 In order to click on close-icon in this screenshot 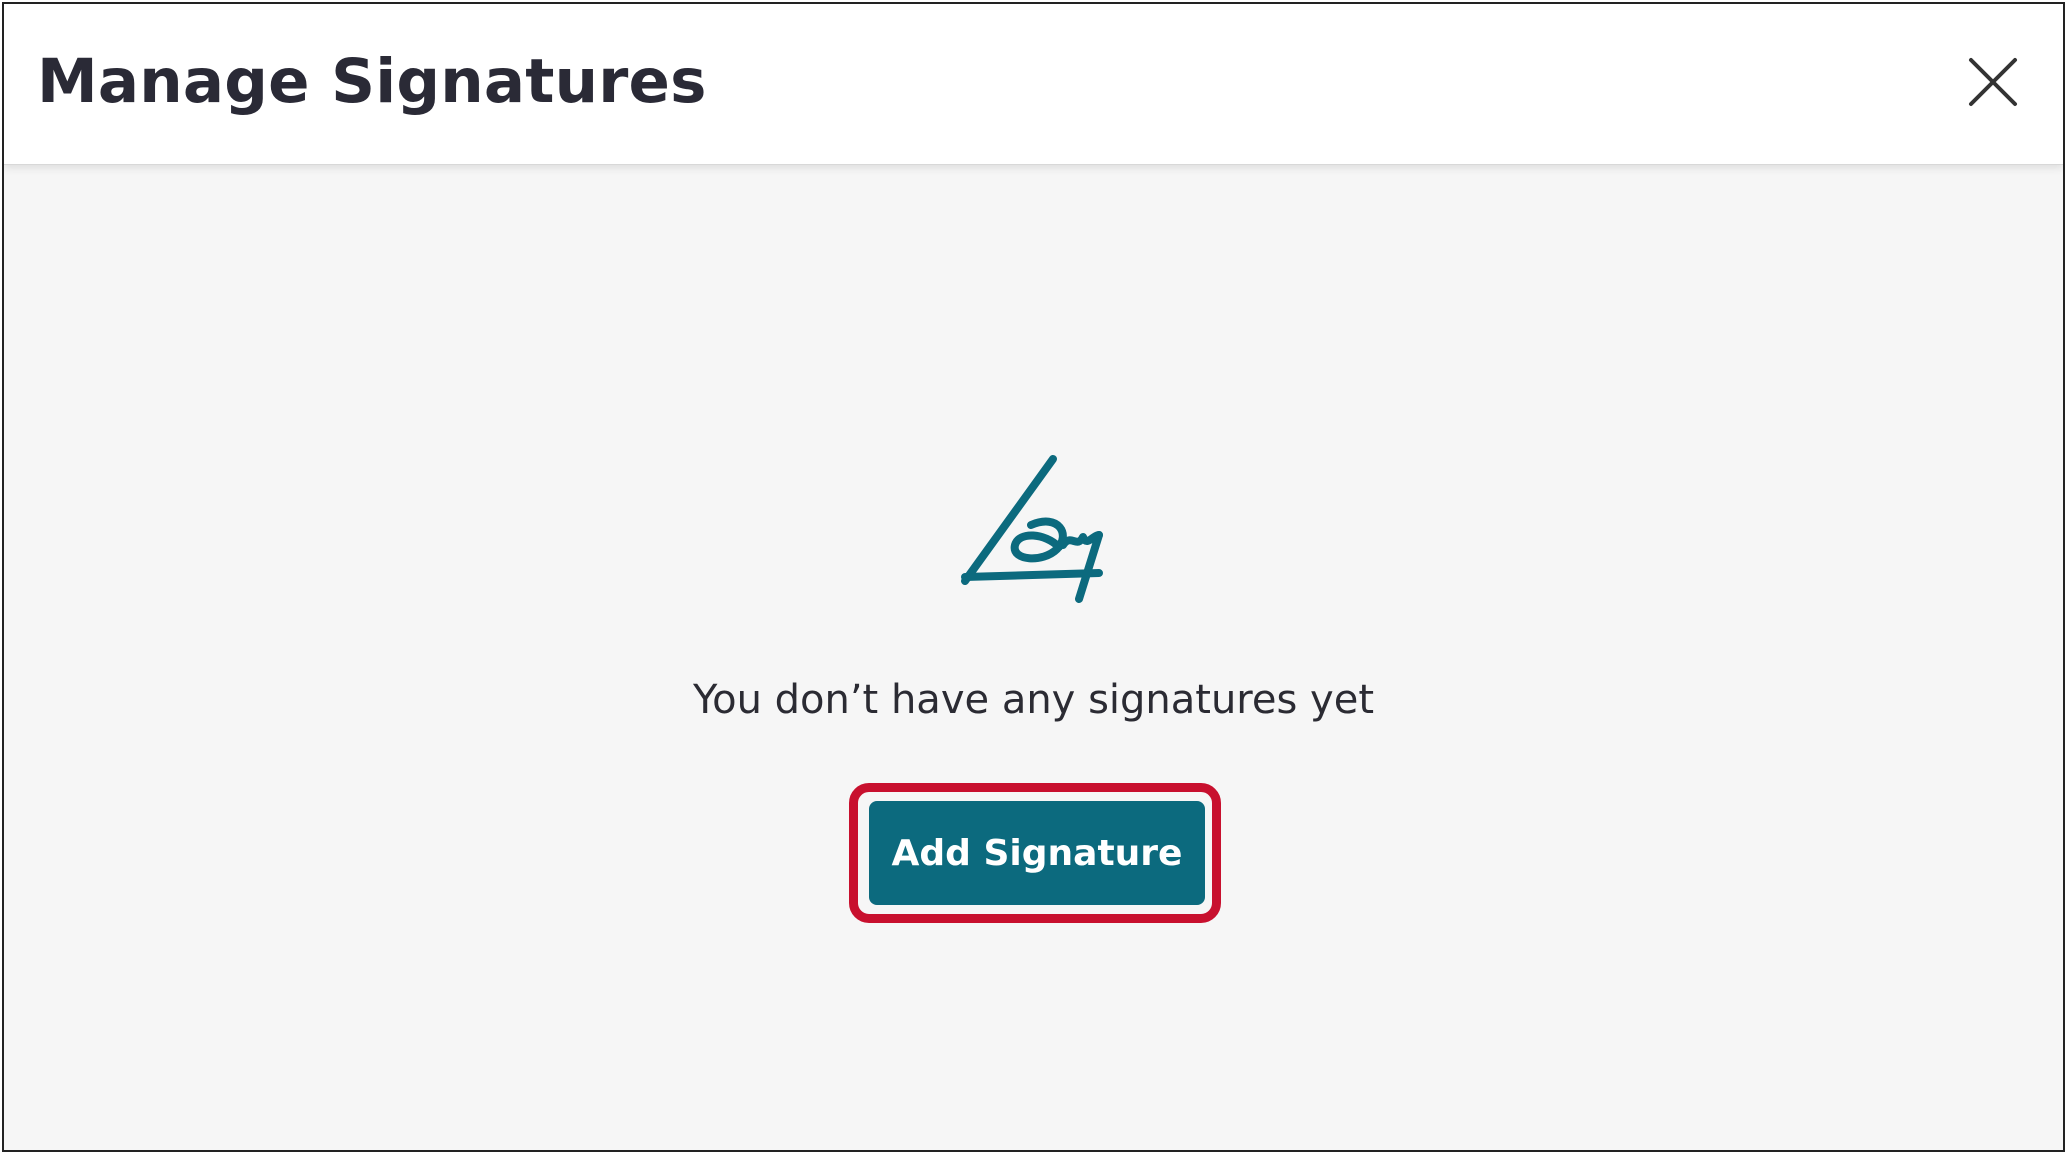, I will do `click(1993, 82)`.